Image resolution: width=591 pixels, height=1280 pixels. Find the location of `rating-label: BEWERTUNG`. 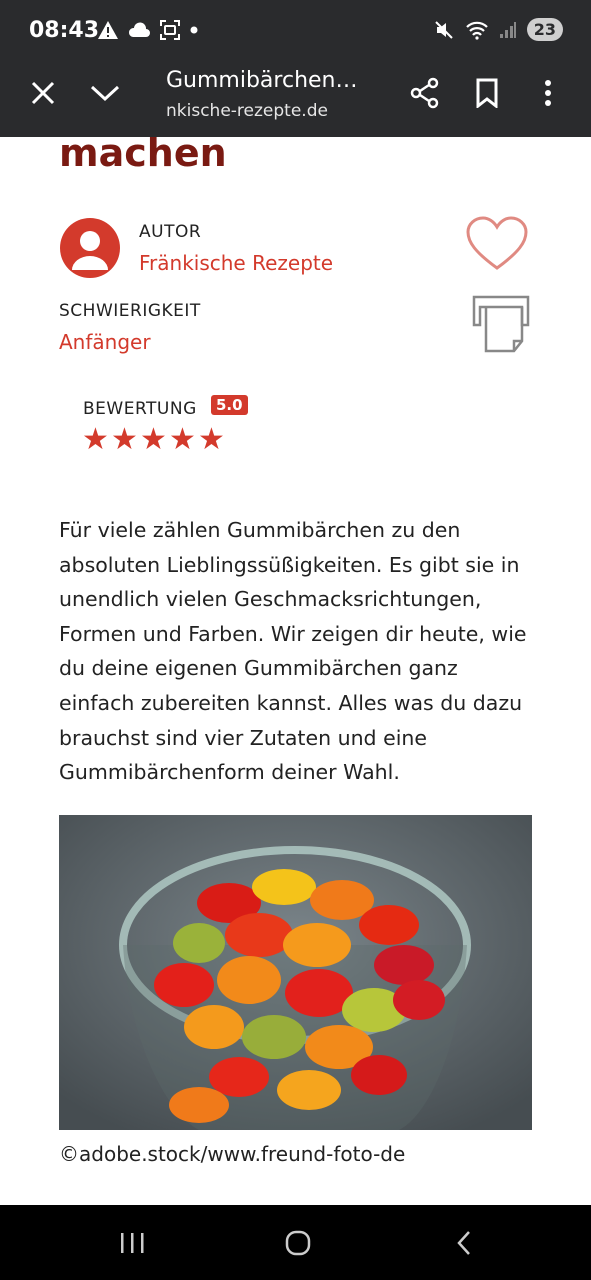

rating-label: BEWERTUNG is located at coordinates (140, 409).